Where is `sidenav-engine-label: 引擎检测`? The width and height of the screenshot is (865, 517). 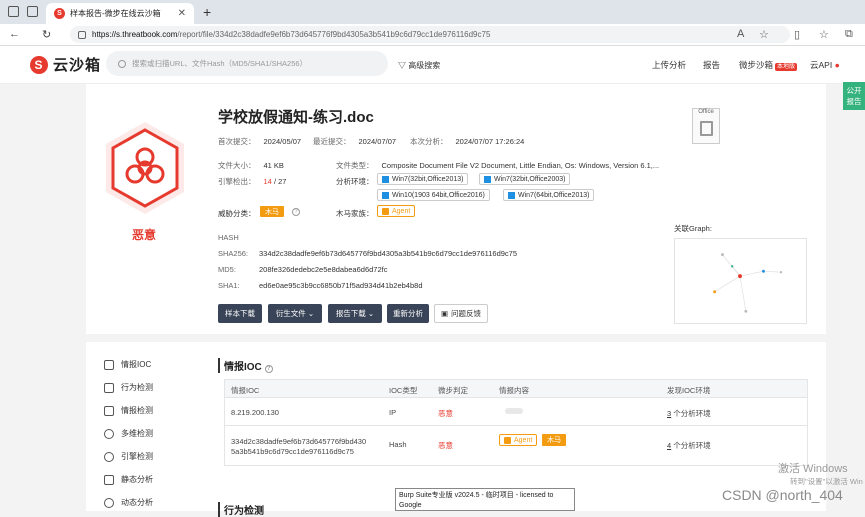 sidenav-engine-label: 引擎检测 is located at coordinates (137, 456).